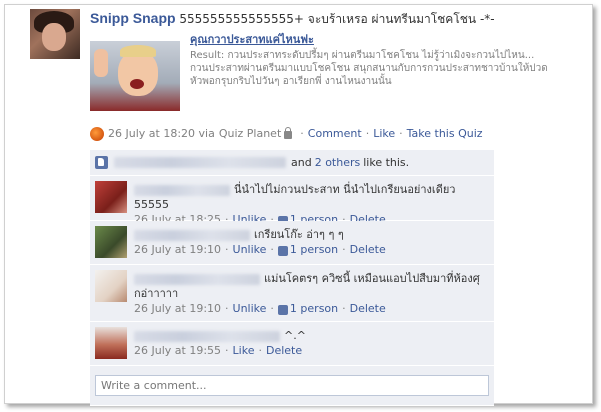 This screenshot has width=601, height=412. I want to click on author-avatar, so click(55, 34).